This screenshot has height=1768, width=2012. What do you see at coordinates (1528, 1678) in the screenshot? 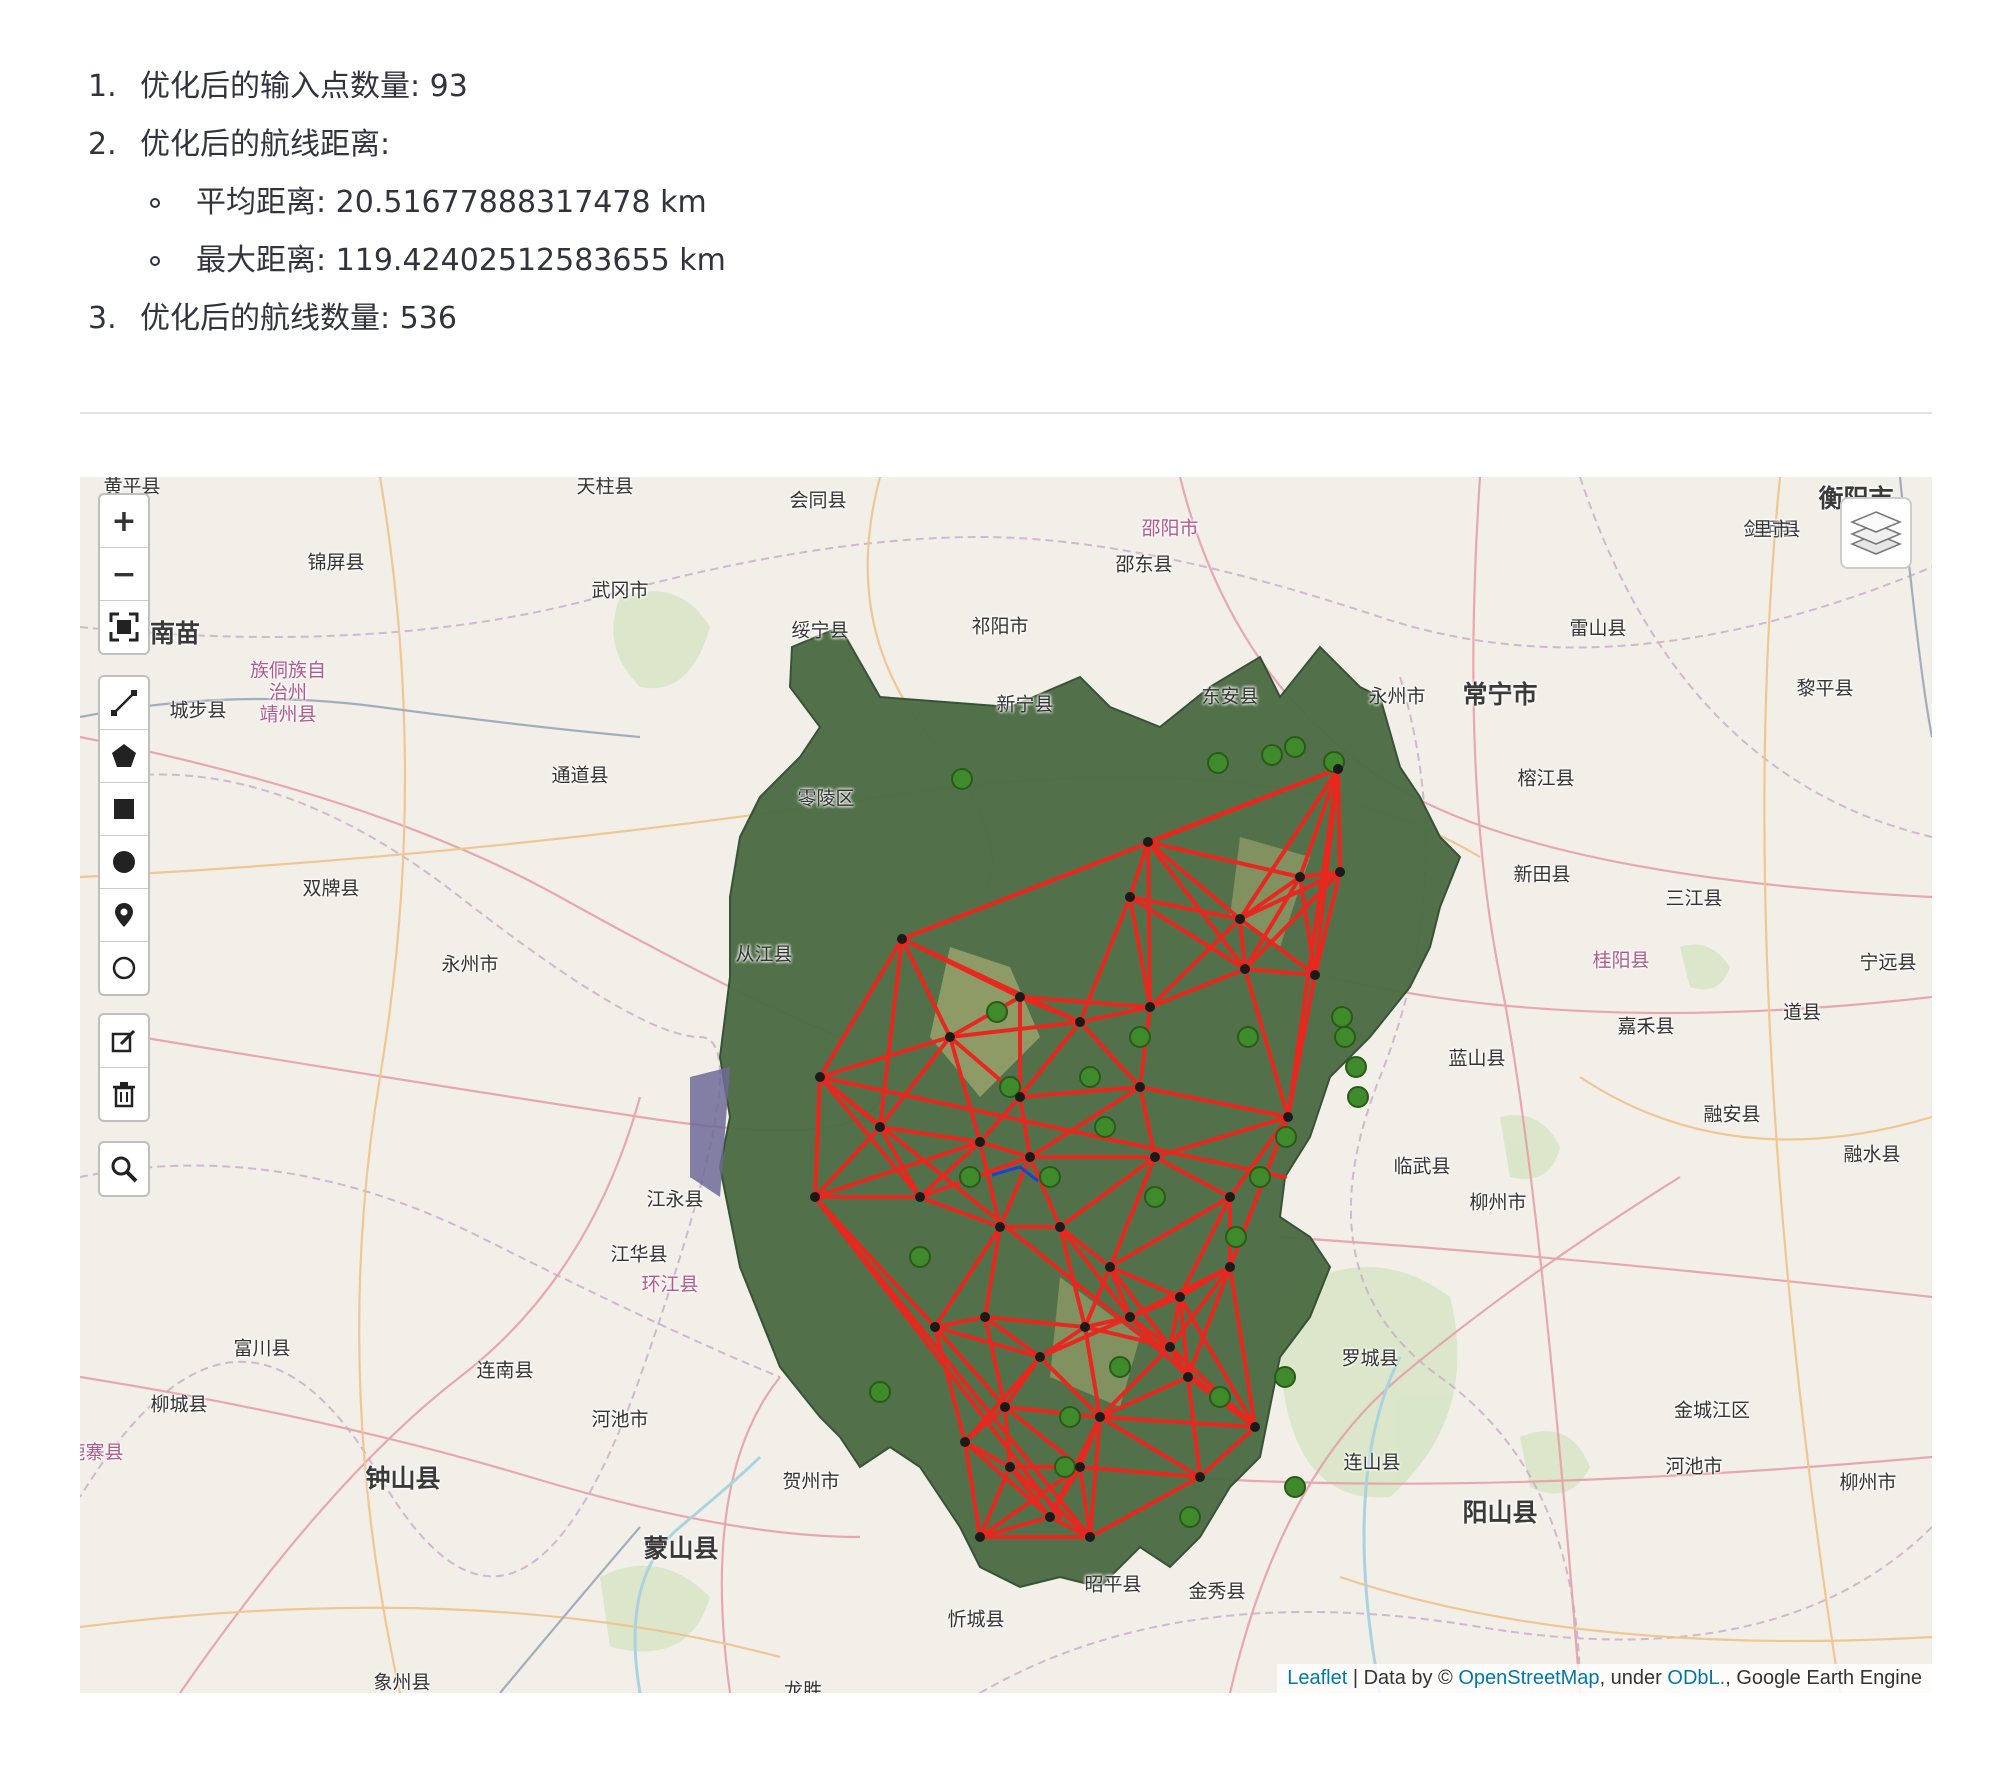
I see `openstreetmap-link: OpenStreetMap` at bounding box center [1528, 1678].